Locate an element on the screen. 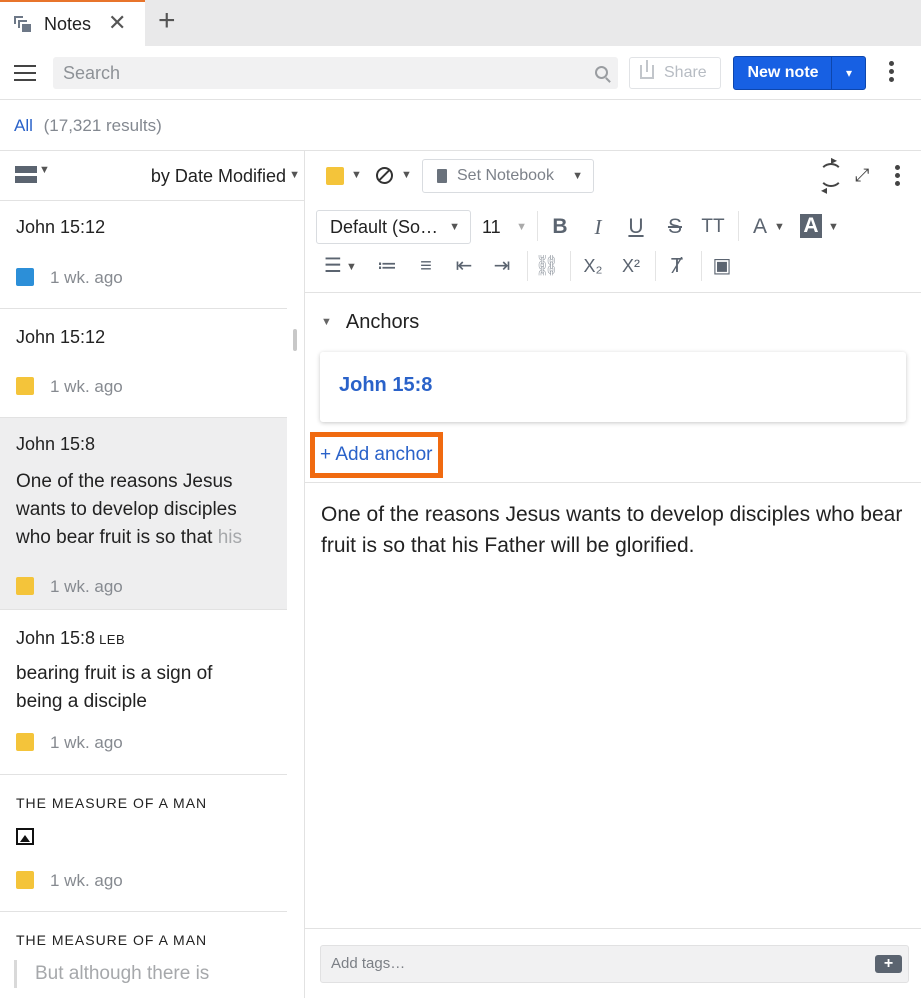 Image resolution: width=921 pixels, height=998 pixels. share-button: Share is located at coordinates (675, 73).